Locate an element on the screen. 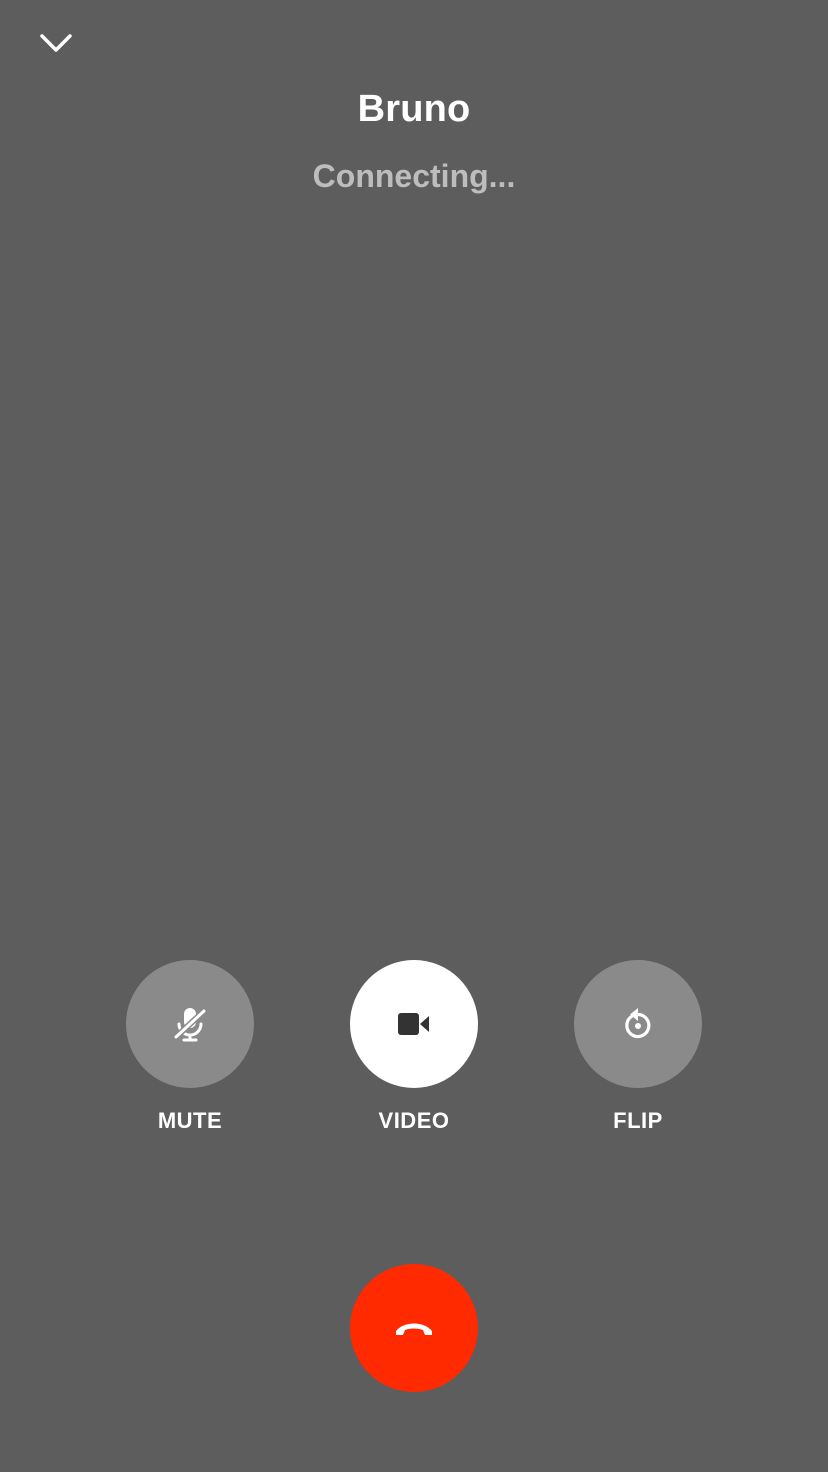 This screenshot has height=1472, width=828. flip-button is located at coordinates (638, 1024).